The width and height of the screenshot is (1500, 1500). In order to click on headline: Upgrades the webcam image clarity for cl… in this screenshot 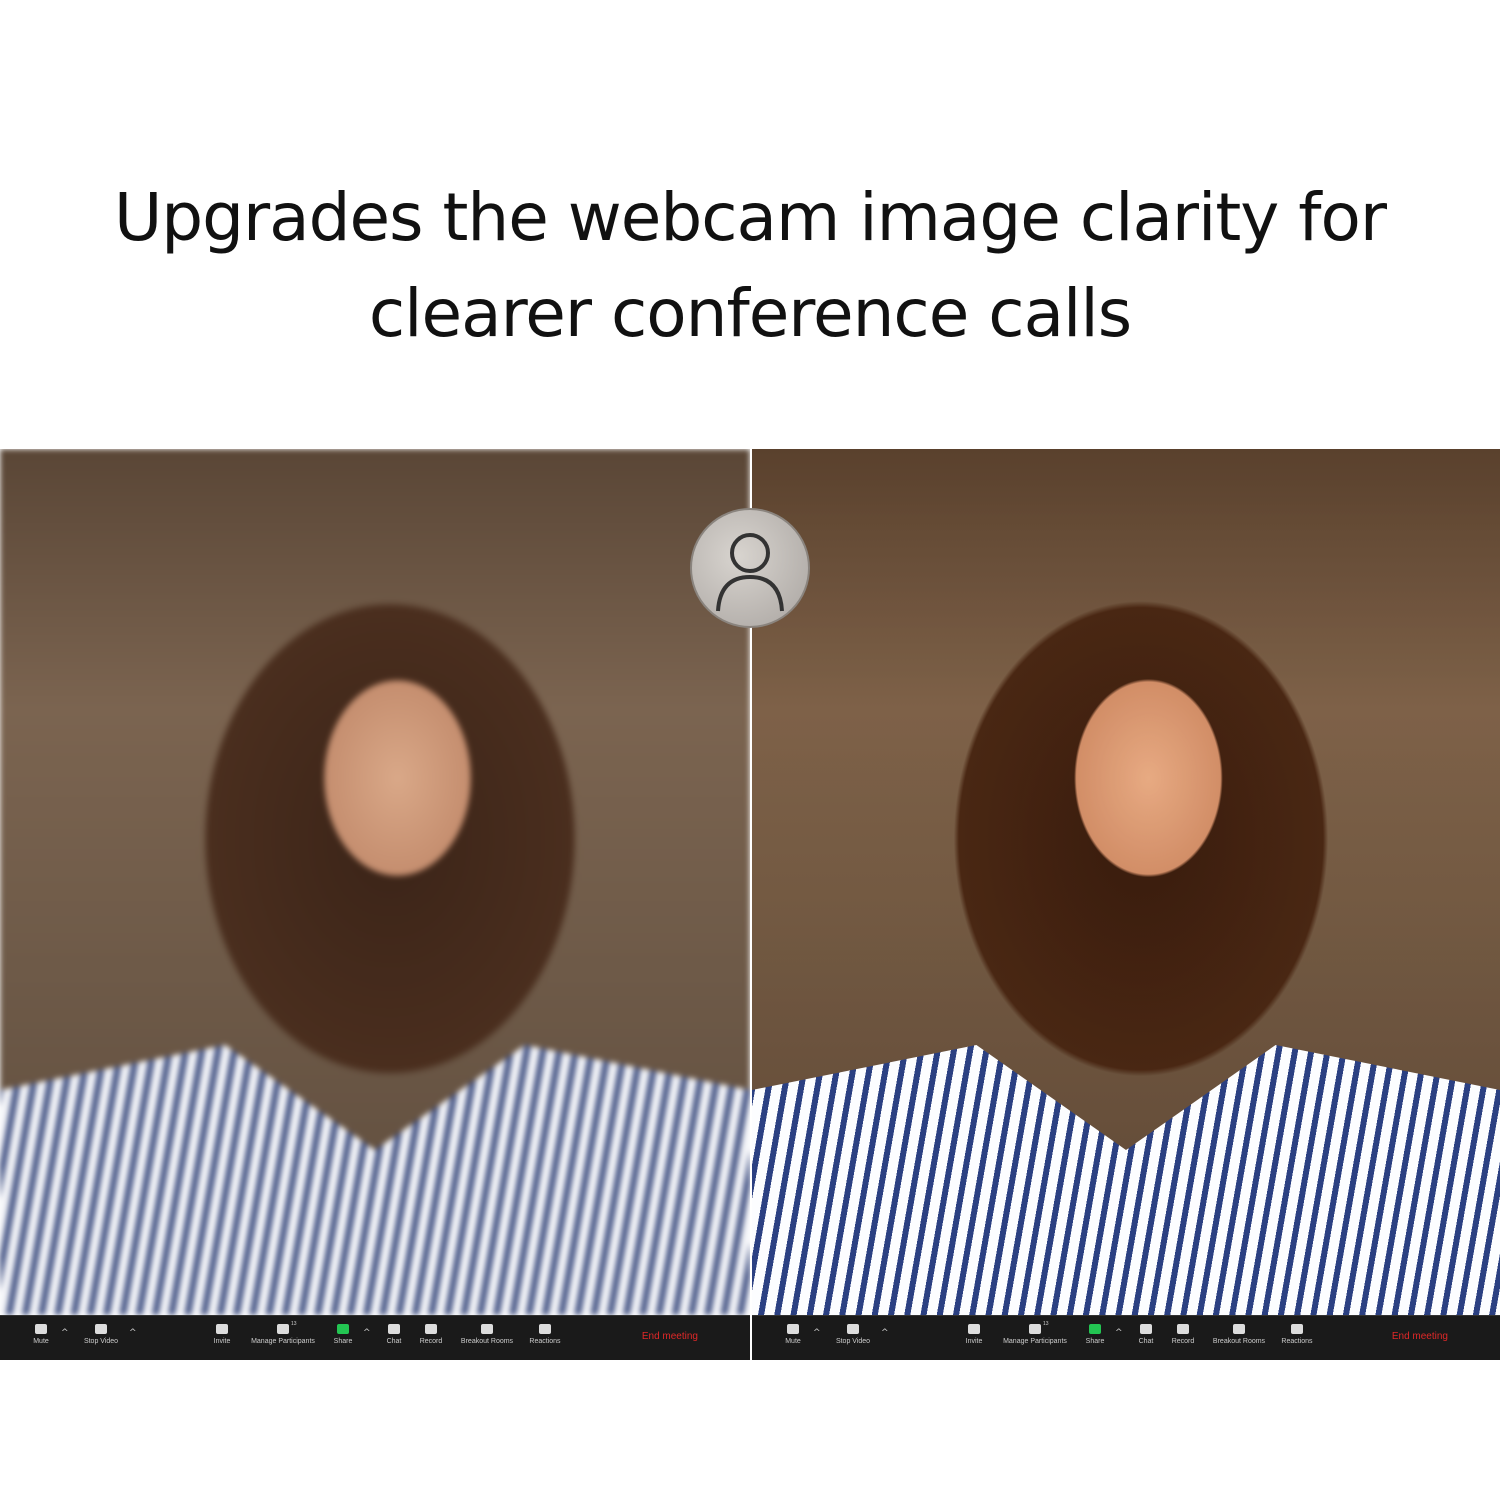, I will do `click(750, 266)`.